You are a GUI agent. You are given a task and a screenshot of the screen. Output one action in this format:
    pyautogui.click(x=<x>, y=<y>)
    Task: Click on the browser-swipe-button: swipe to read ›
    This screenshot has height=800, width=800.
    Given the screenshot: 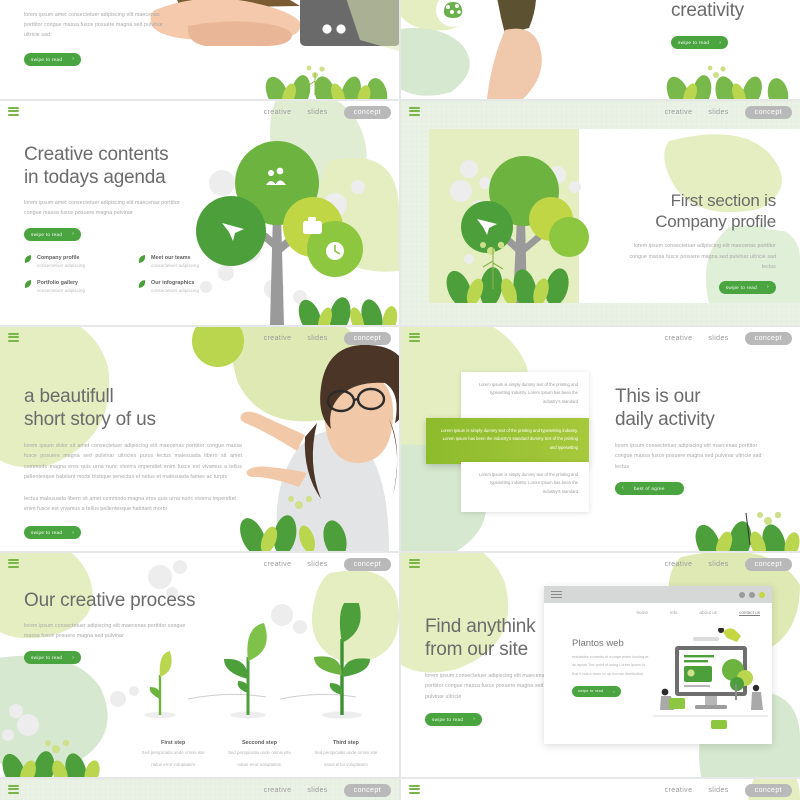 What is the action you would take?
    pyautogui.click(x=596, y=691)
    